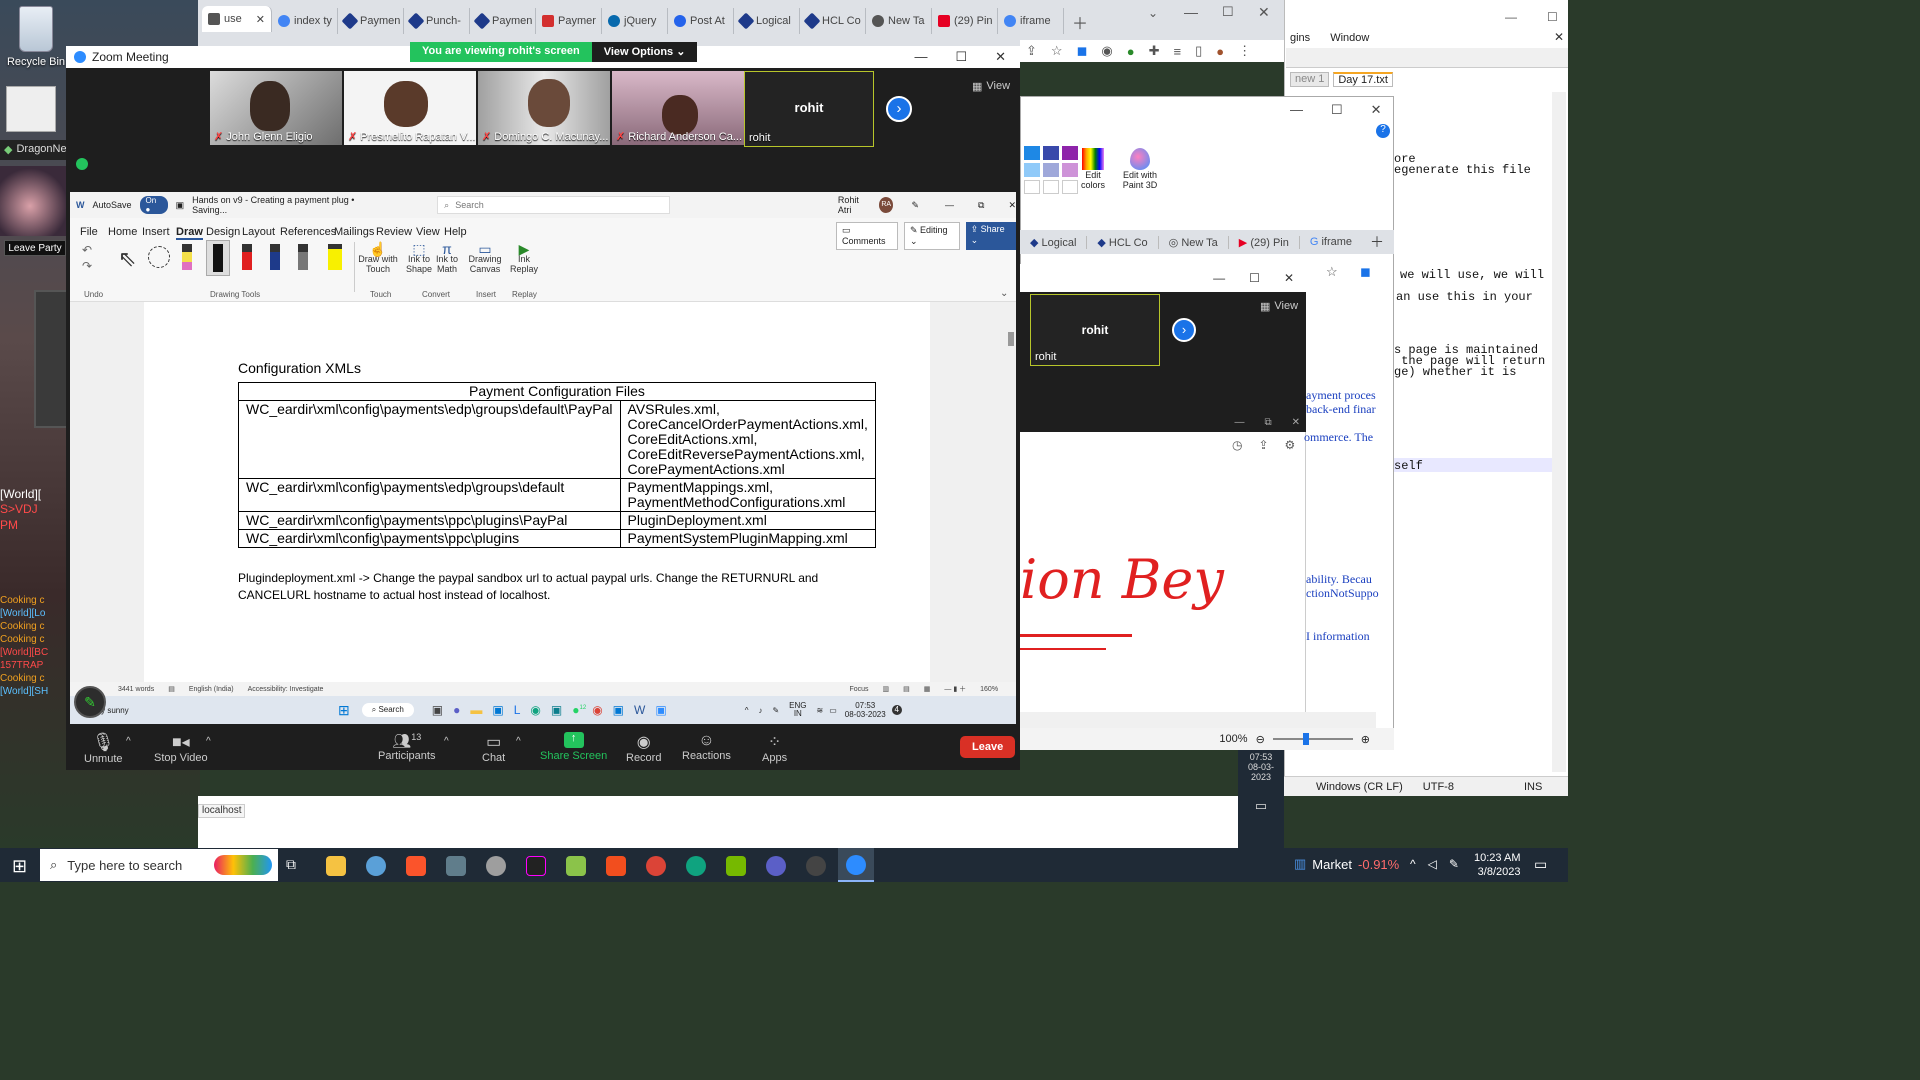  Describe the element at coordinates (344, 710) in the screenshot. I see `start-icon: ⊞` at that location.